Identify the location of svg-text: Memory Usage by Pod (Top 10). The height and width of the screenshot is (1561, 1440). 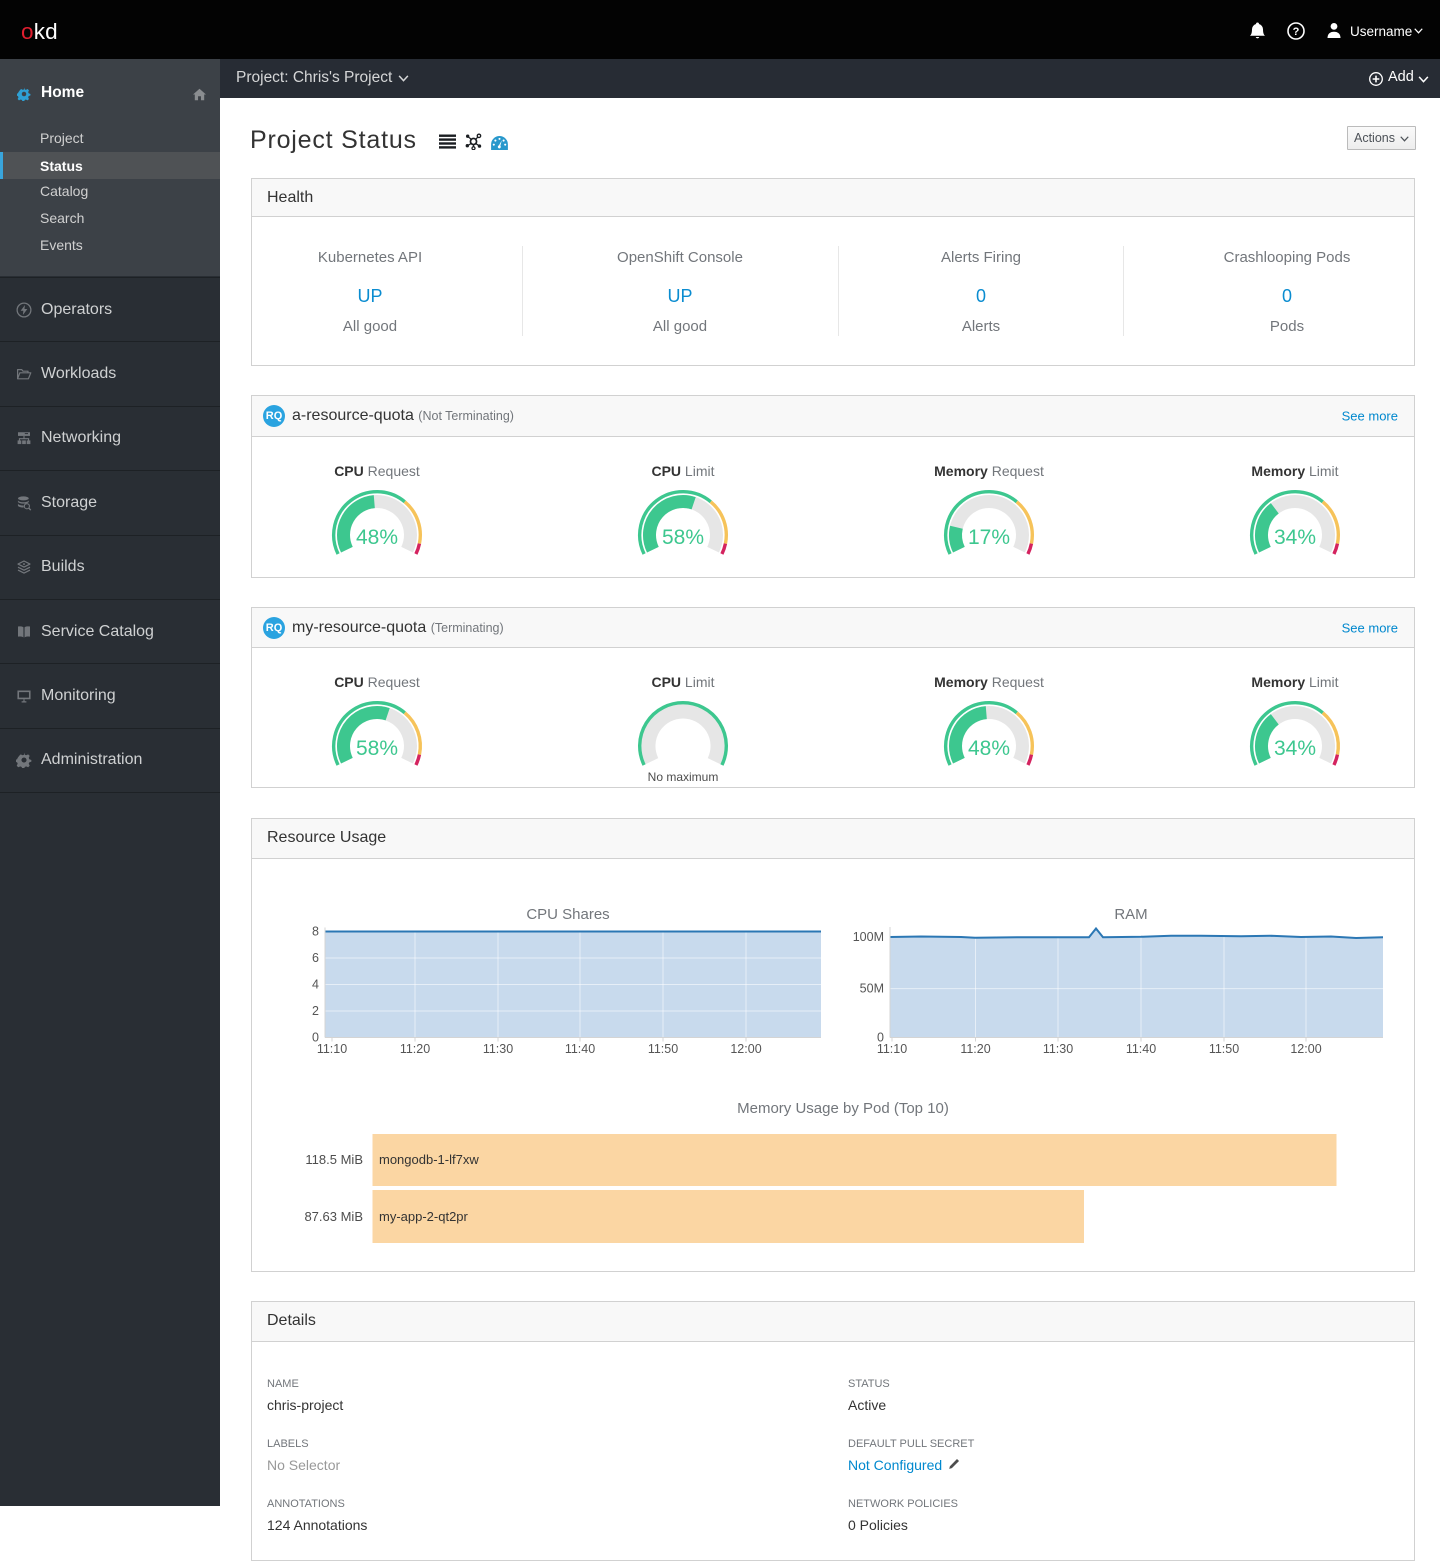
(843, 1108).